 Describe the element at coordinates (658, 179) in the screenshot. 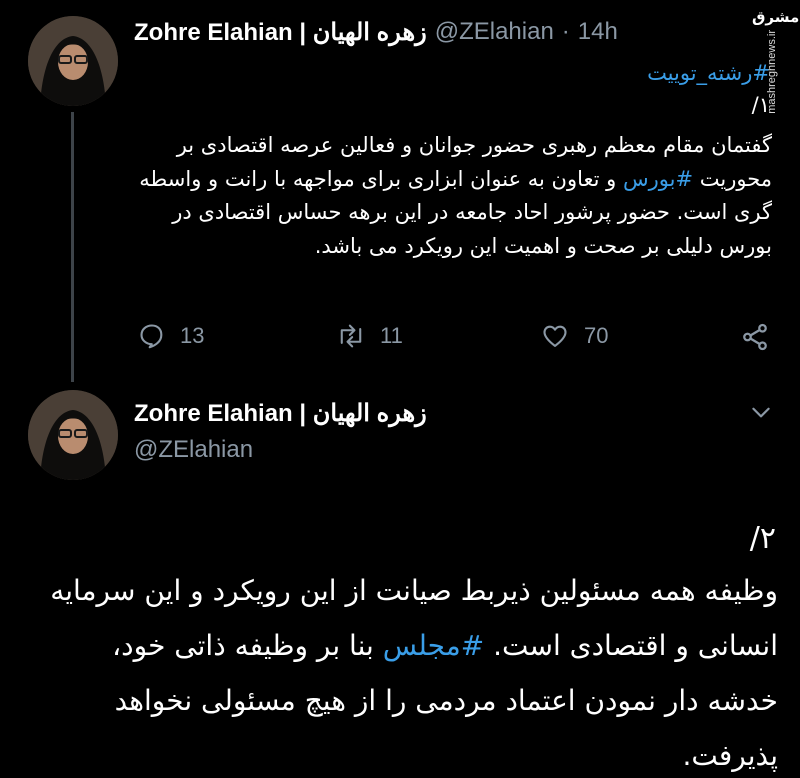

I see `hashtag-bourse: #بورس` at that location.